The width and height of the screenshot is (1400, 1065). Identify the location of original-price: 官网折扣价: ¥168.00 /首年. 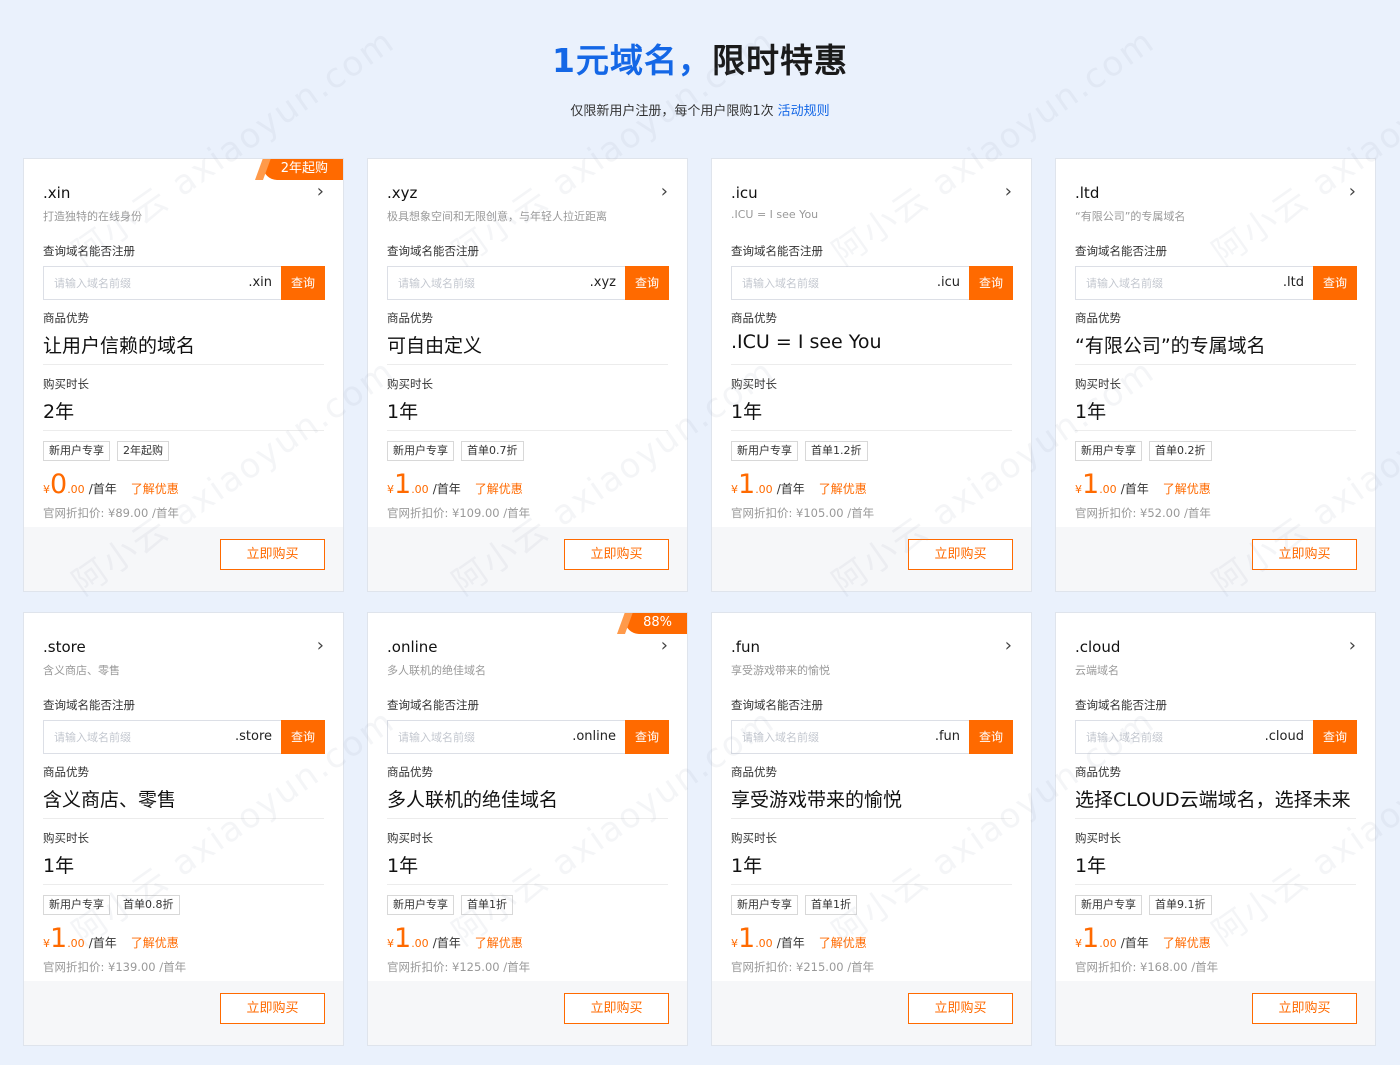
(1146, 967).